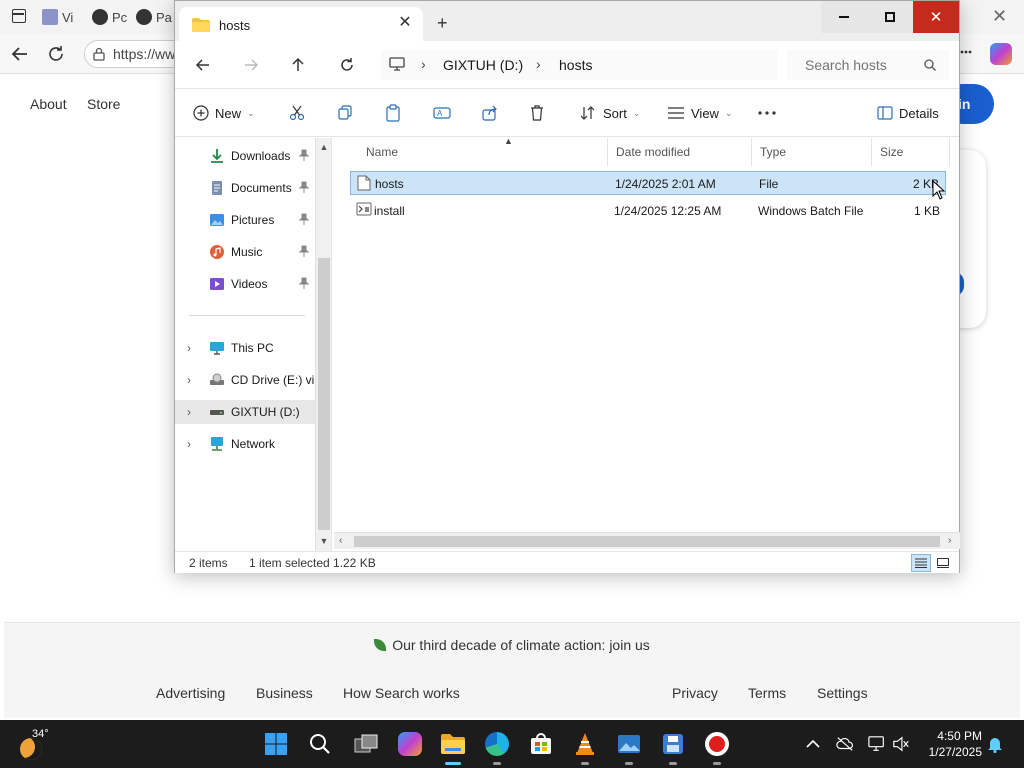 This screenshot has height=768, width=1024. I want to click on show-hidden-icons-button, so click(813, 744).